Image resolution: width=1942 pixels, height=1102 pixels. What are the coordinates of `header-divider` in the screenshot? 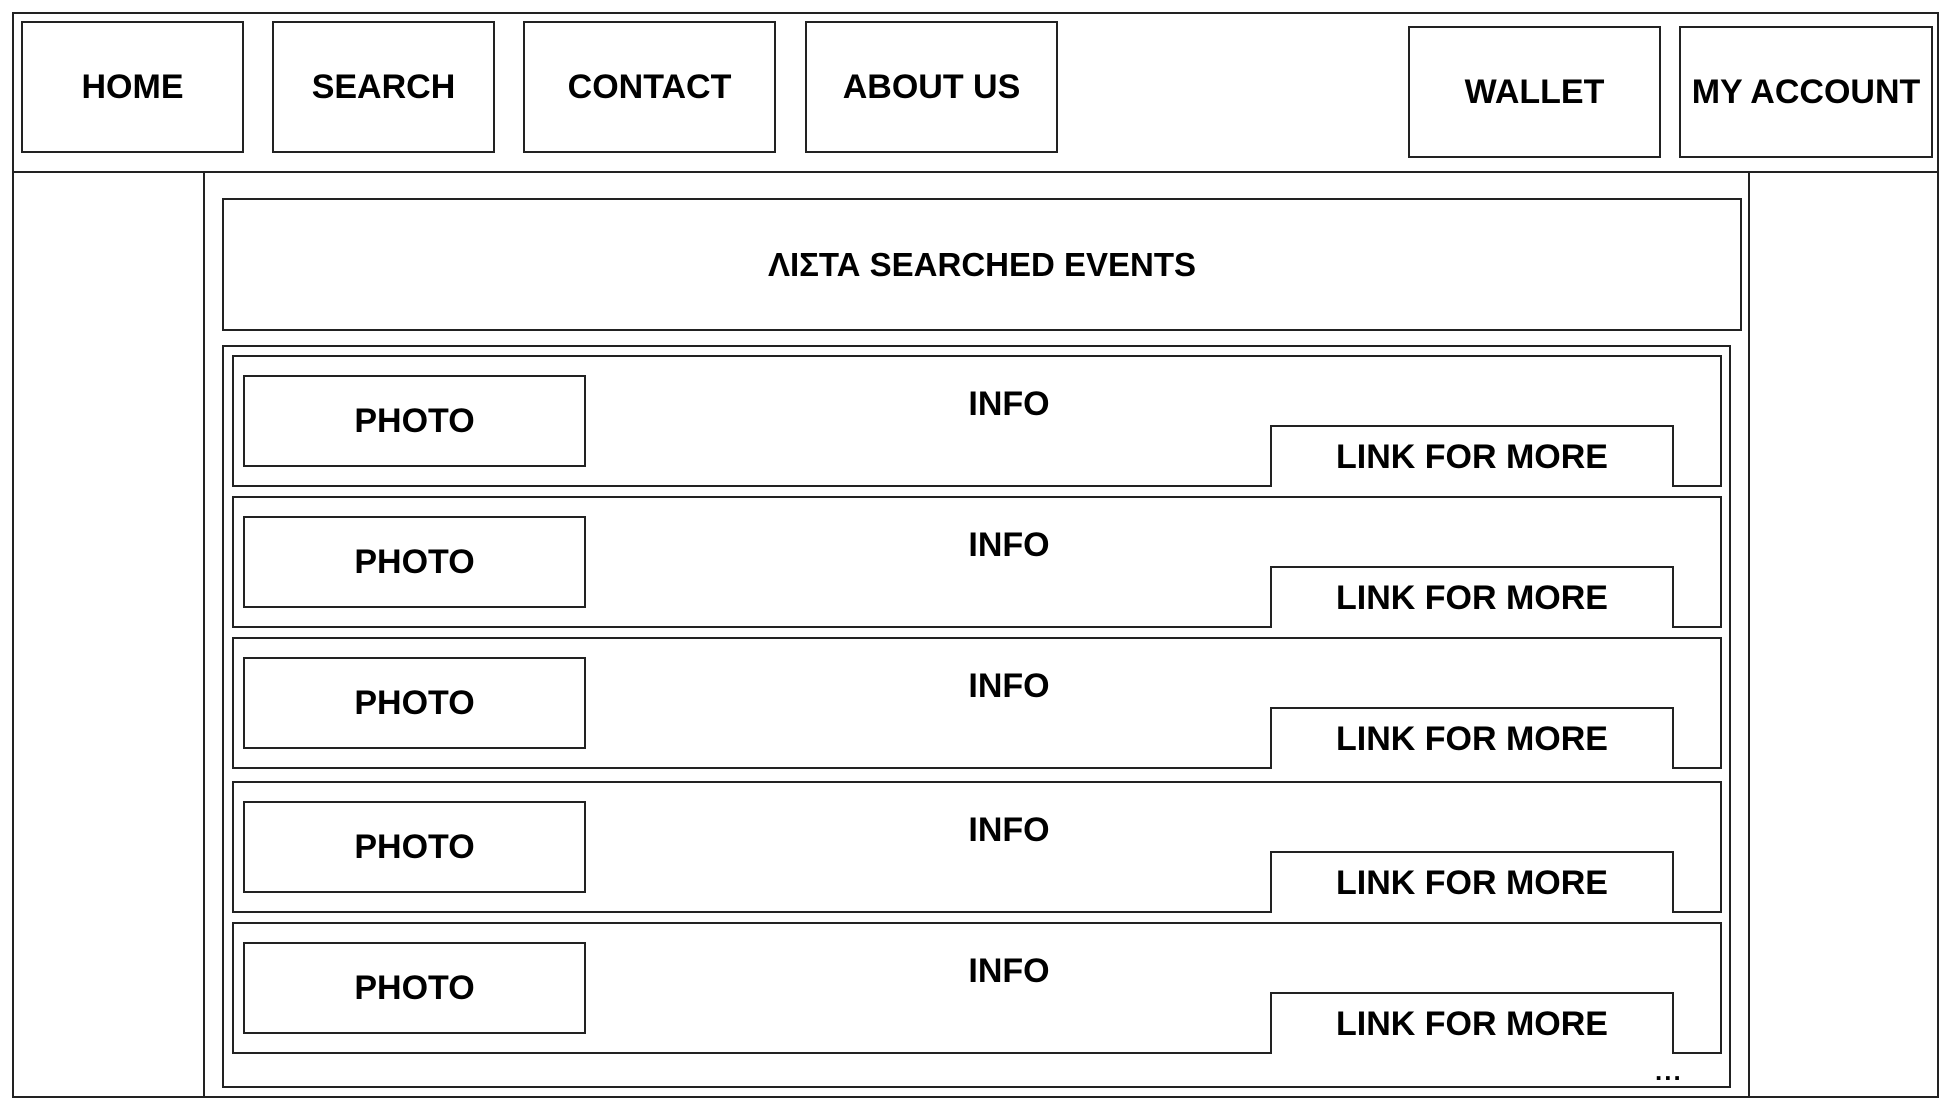 It's located at (975, 172).